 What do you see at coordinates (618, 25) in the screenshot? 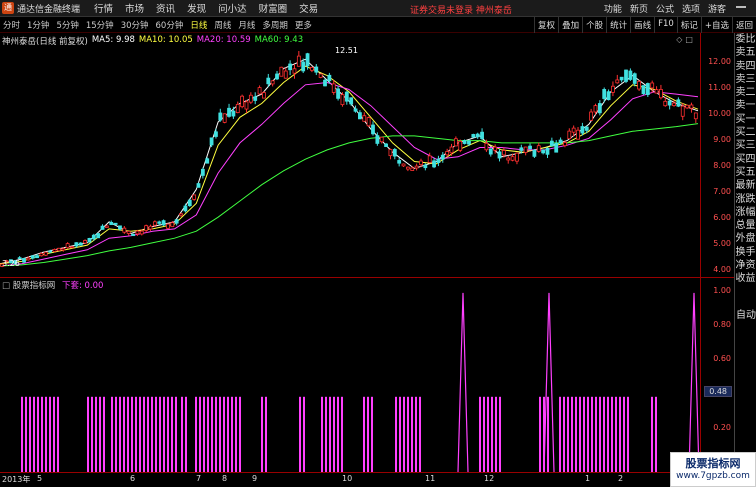
I see `tool-stats: 统计` at bounding box center [618, 25].